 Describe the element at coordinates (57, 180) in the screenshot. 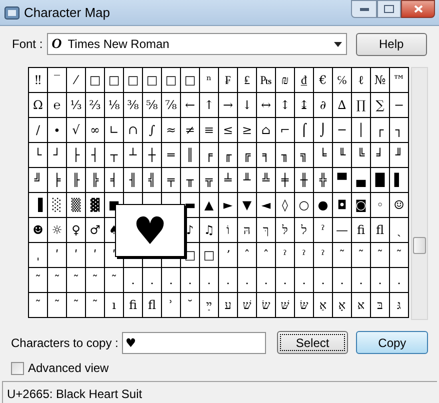

I see `character-cell: ╞` at that location.